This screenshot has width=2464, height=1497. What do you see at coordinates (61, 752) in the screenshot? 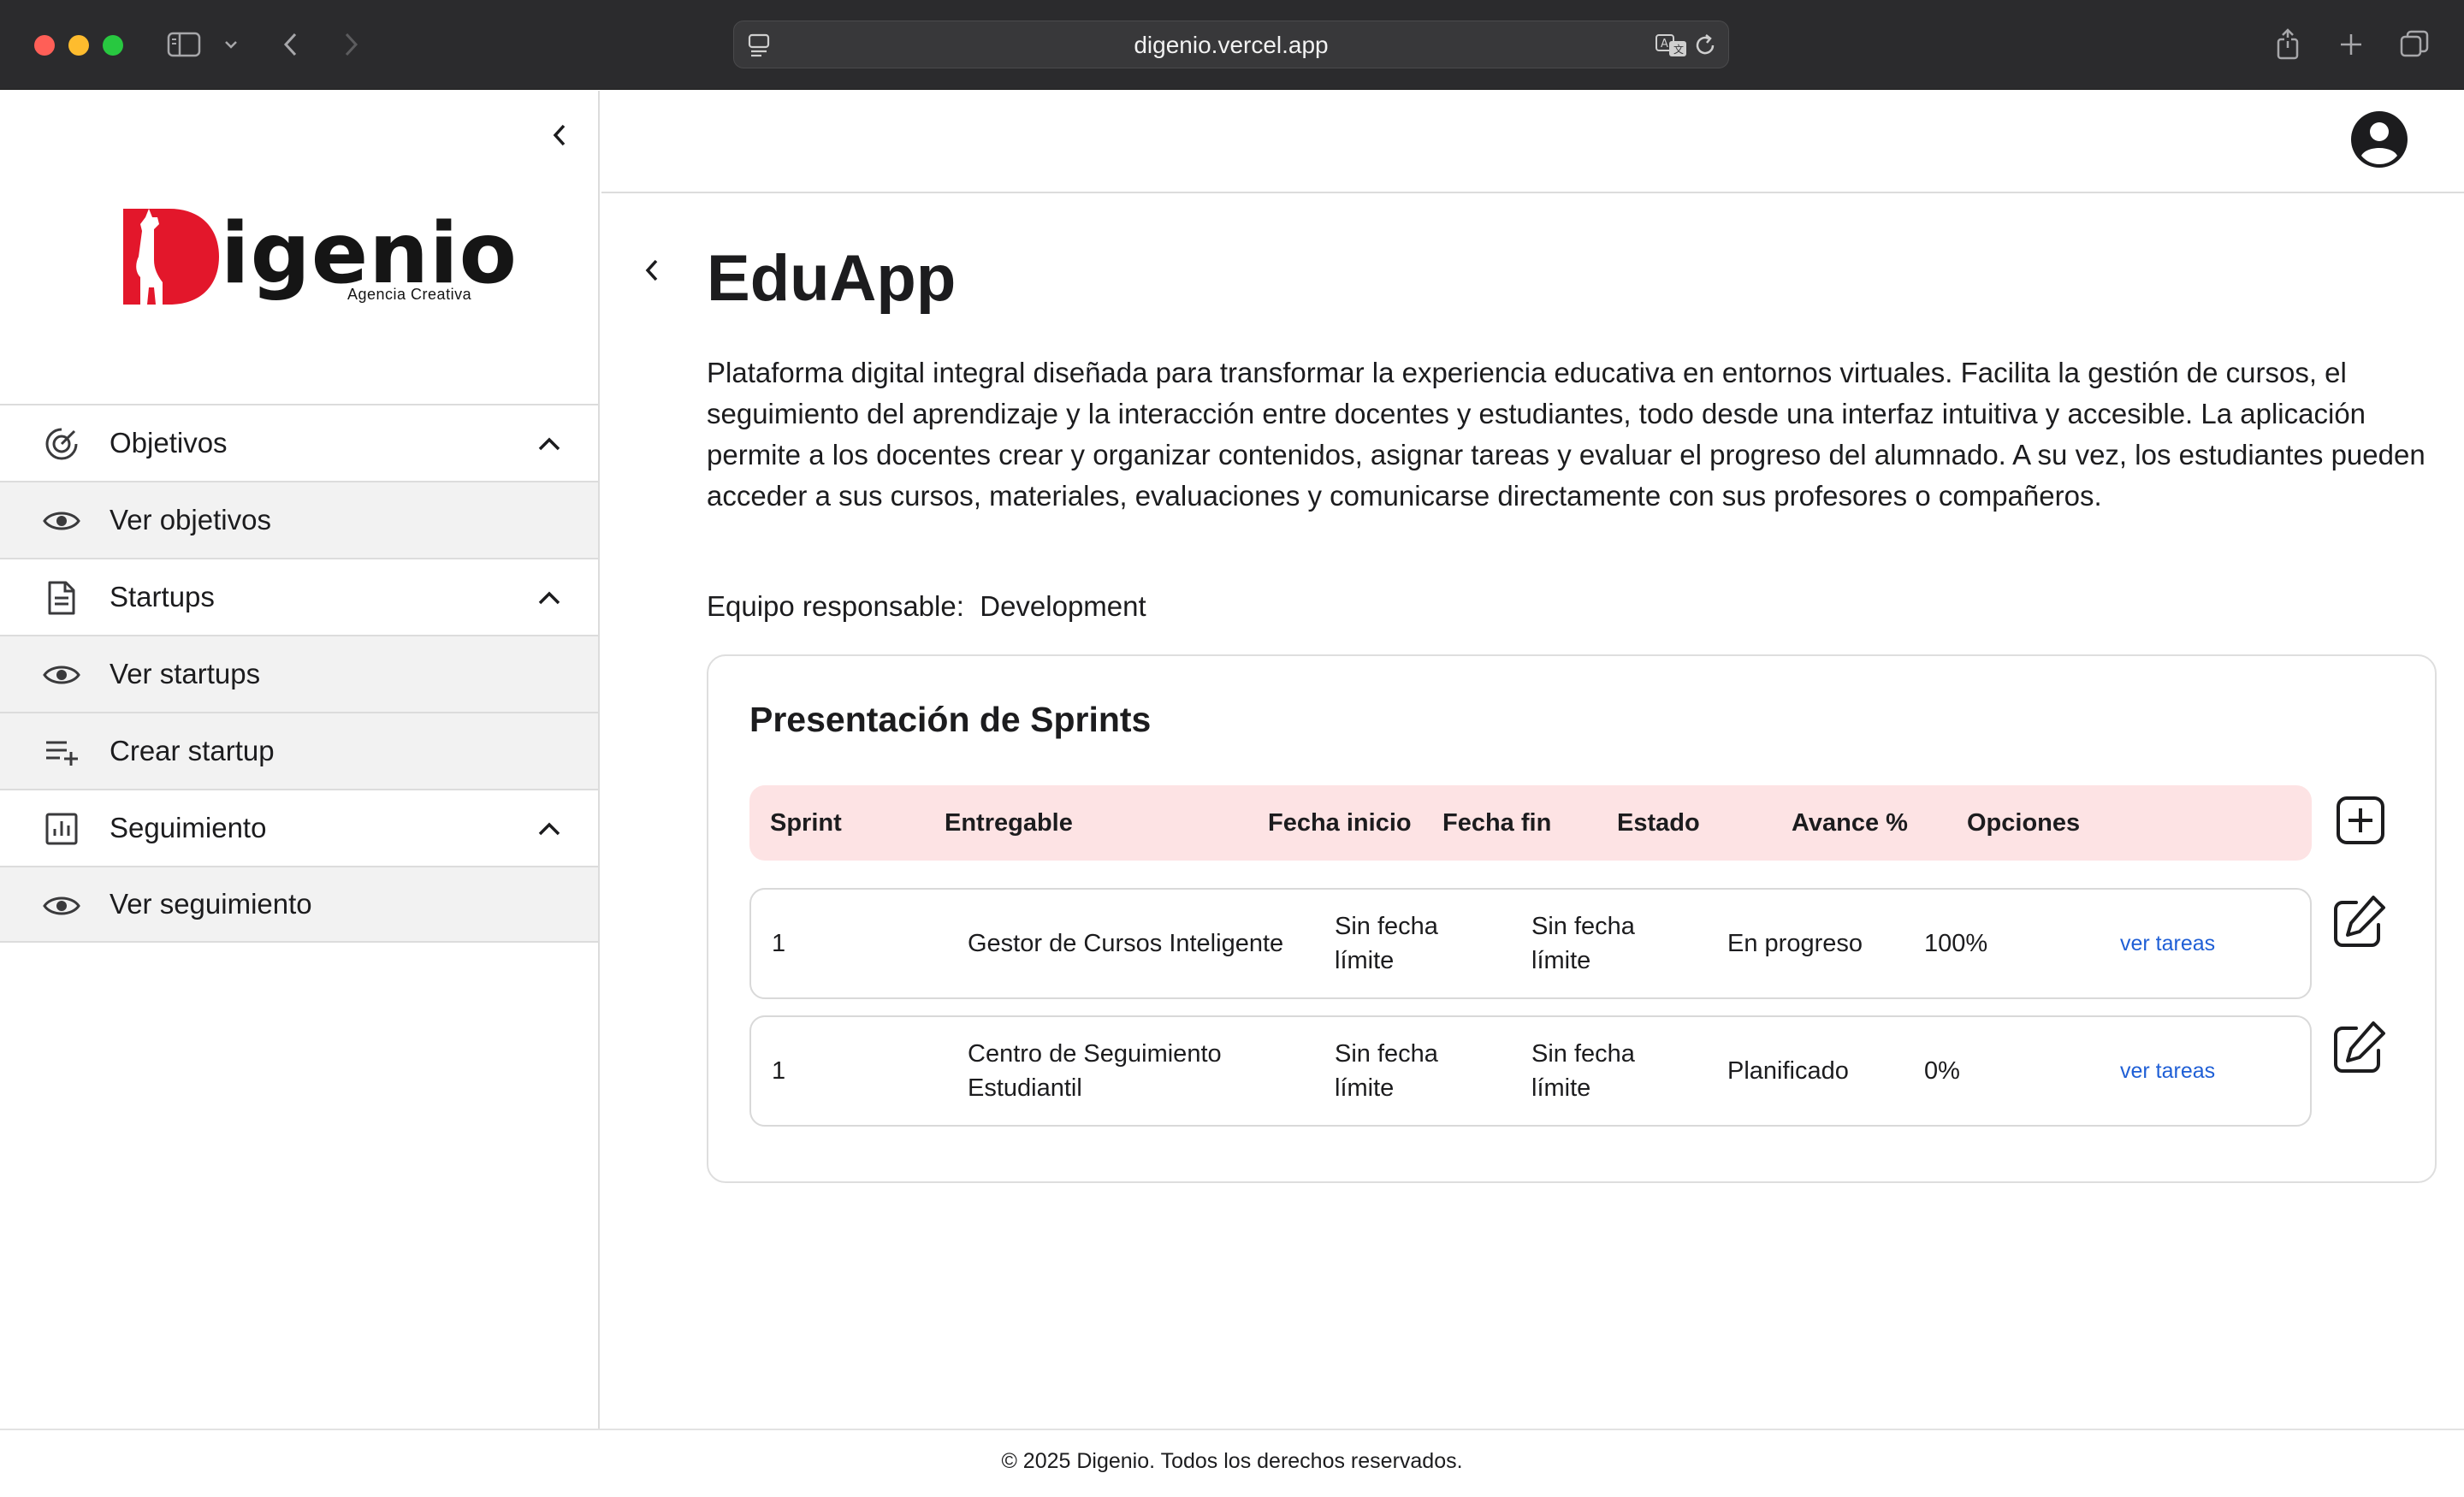
I see `playlist-add-icon` at bounding box center [61, 752].